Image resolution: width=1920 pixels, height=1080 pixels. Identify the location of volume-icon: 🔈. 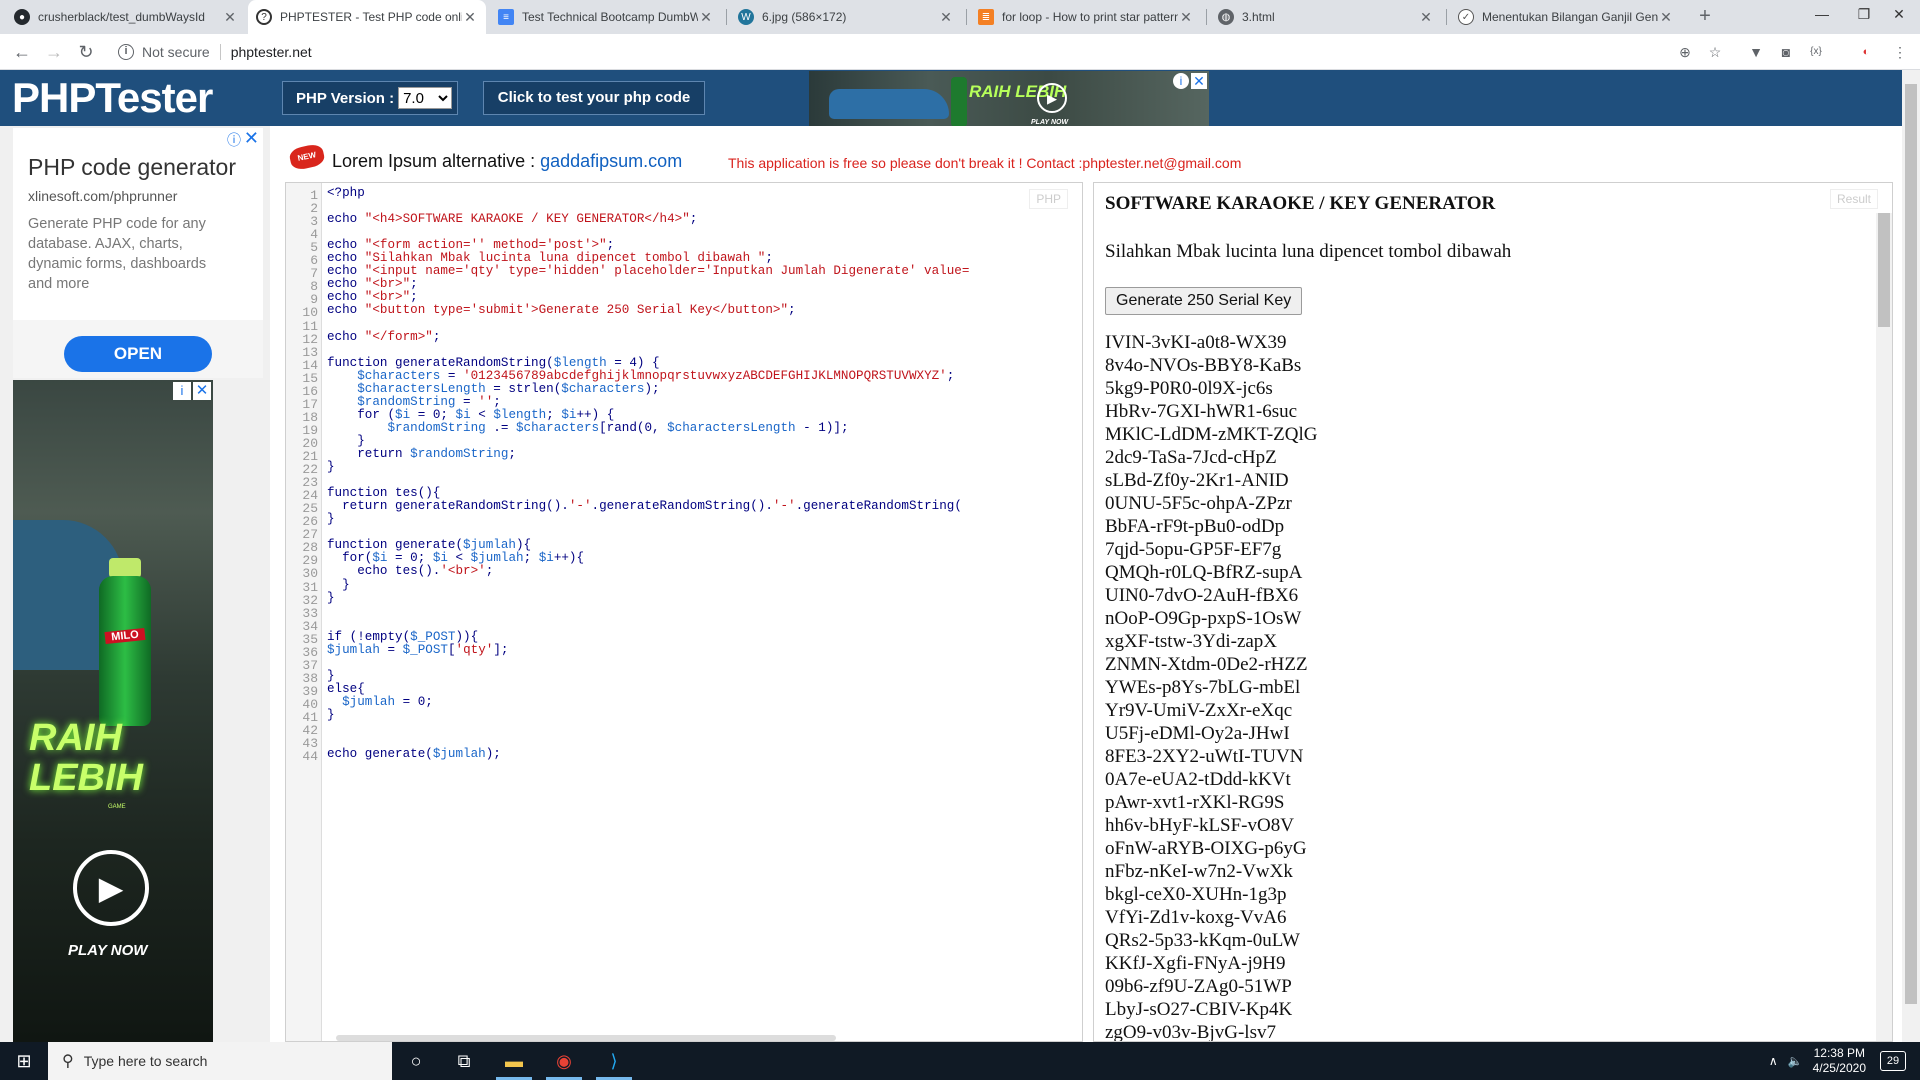
(1795, 1061).